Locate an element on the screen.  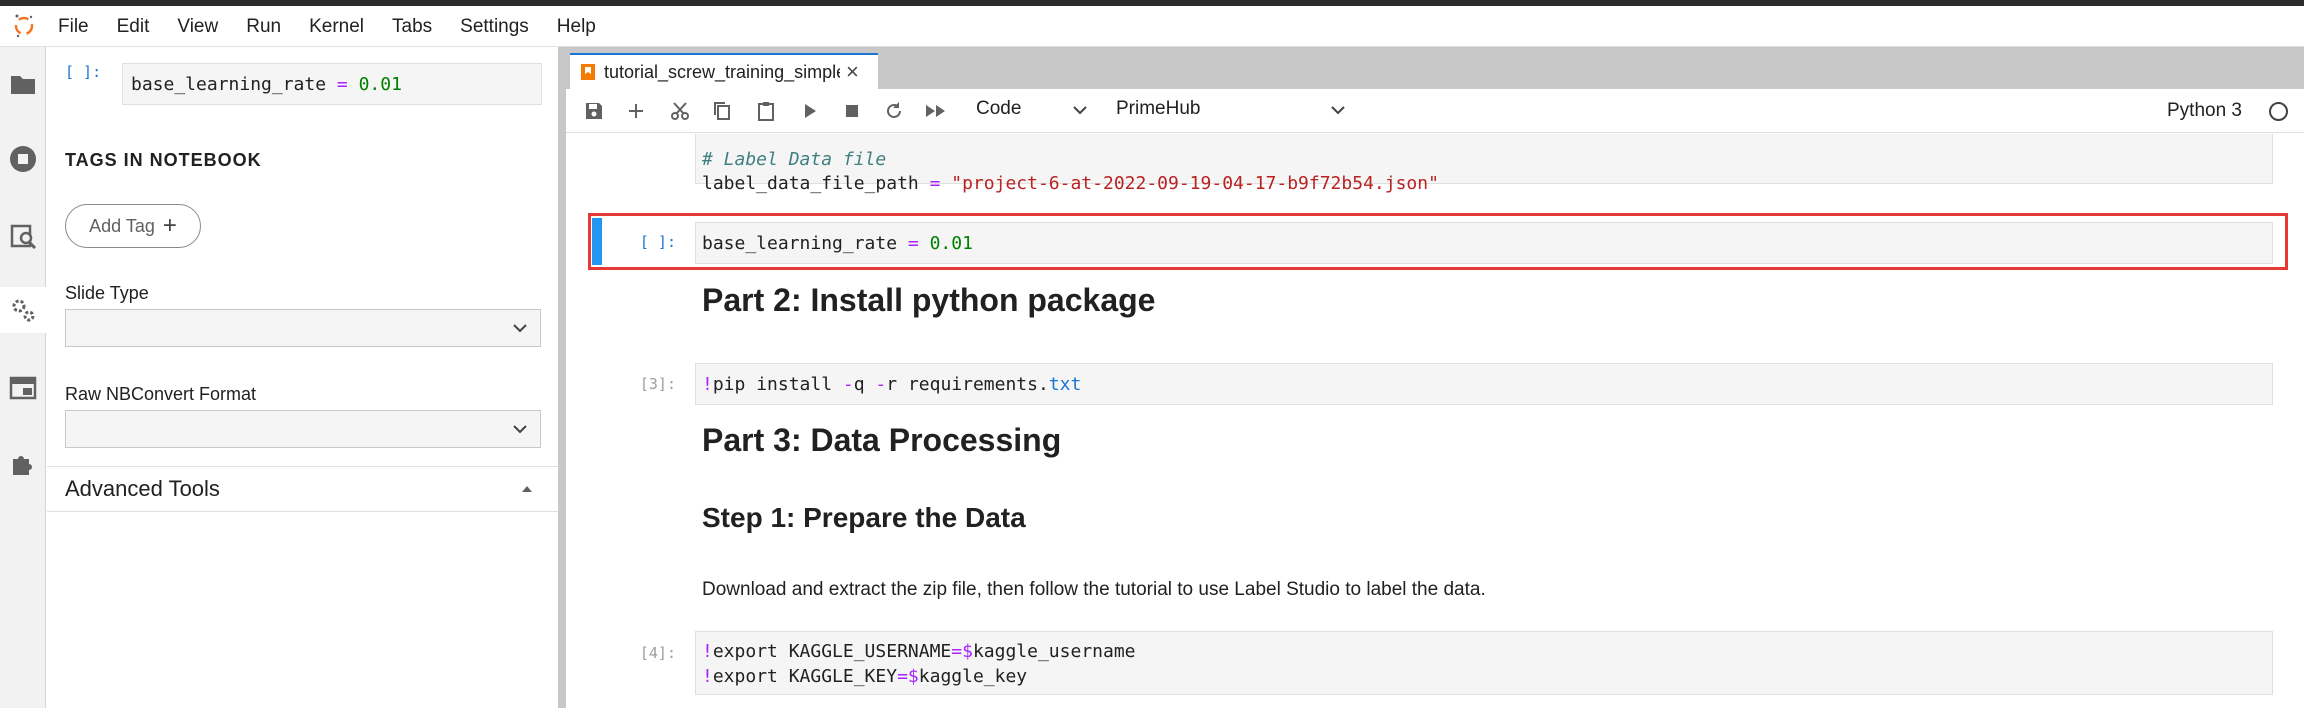
add-tag-button: Add Tag + is located at coordinates (133, 226).